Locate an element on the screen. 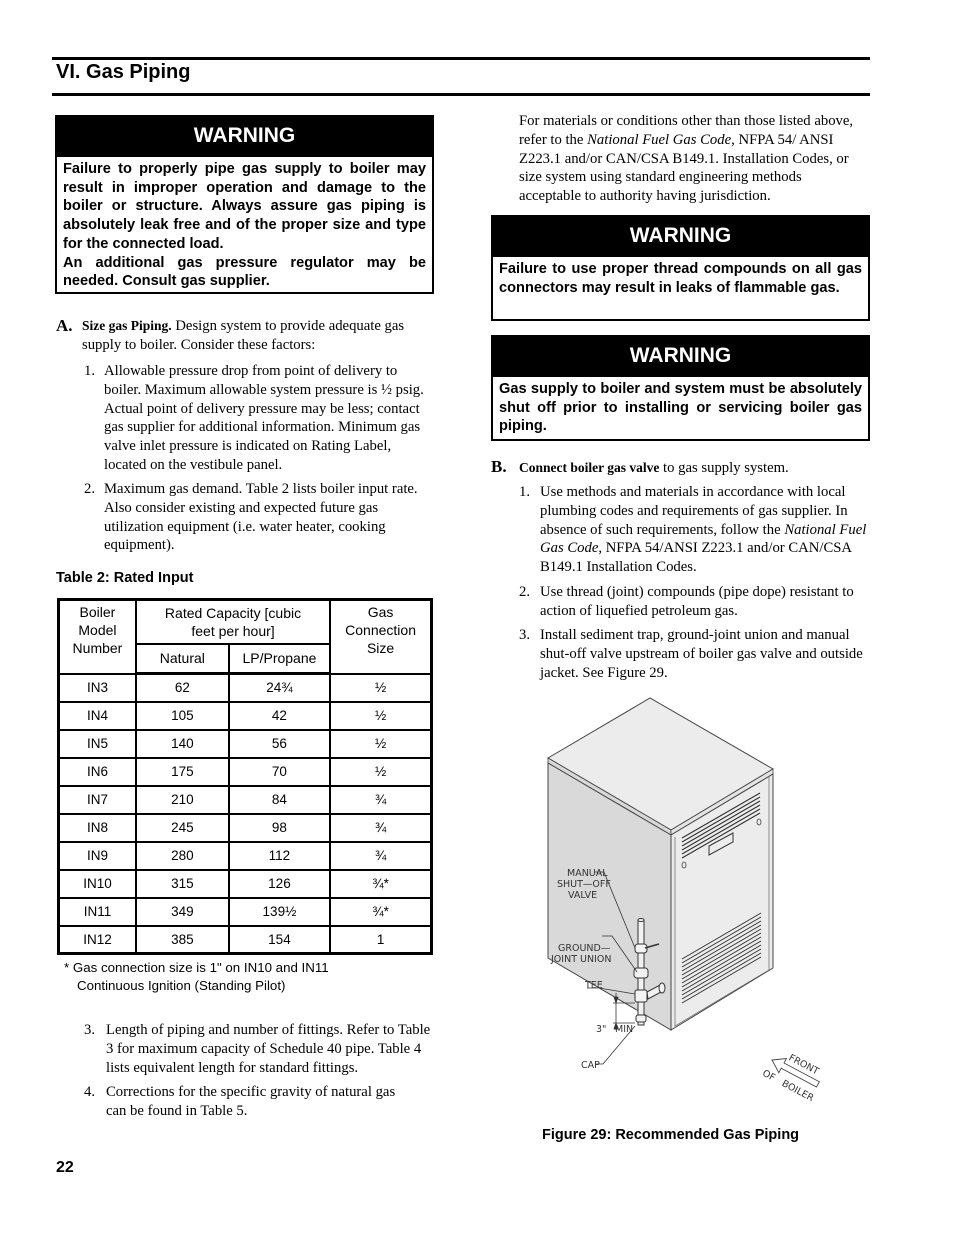  cell-model: IN4 is located at coordinates (97, 715).